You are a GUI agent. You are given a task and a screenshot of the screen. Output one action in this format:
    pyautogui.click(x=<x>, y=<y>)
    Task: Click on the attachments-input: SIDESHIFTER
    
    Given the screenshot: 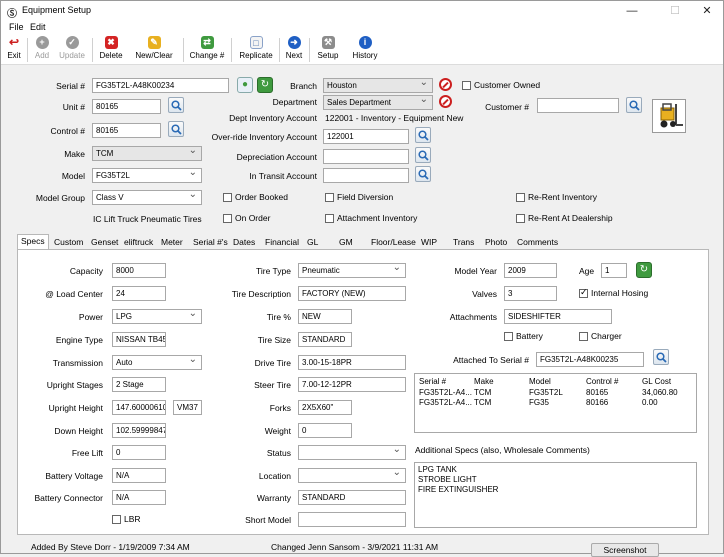 What is the action you would take?
    pyautogui.click(x=558, y=316)
    